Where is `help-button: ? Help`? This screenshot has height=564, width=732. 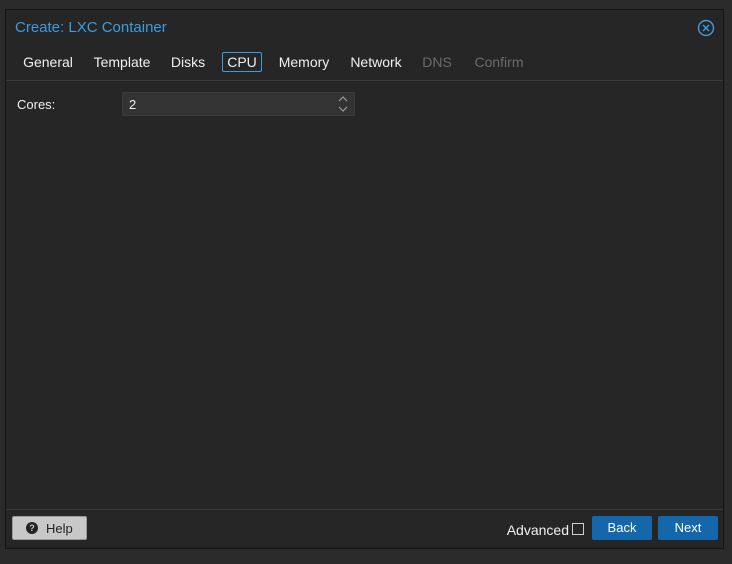 help-button: ? Help is located at coordinates (49, 528).